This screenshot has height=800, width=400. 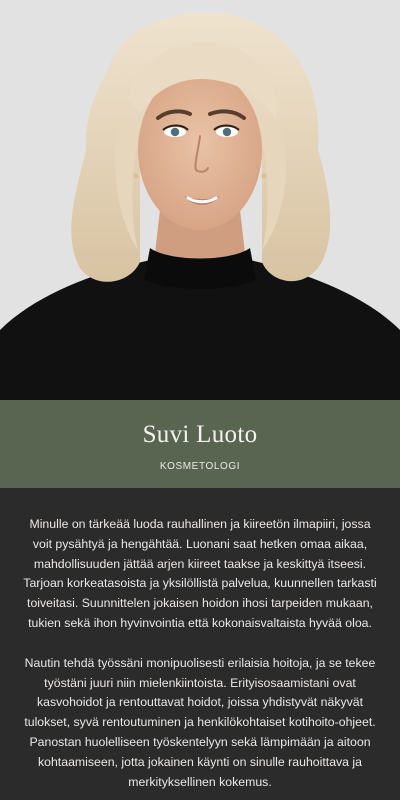 What do you see at coordinates (200, 434) in the screenshot?
I see `person-name: Suvi Luoto` at bounding box center [200, 434].